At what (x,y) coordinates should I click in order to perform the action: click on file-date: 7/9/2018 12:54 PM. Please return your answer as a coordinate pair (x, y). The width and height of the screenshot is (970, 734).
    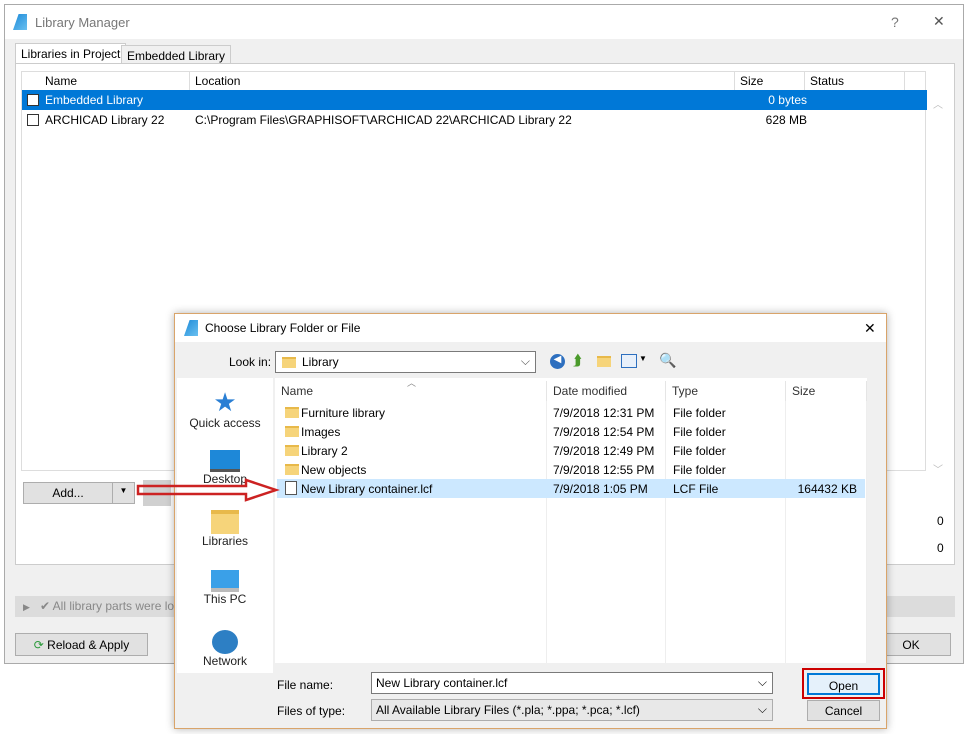
    Looking at the image, I should click on (604, 432).